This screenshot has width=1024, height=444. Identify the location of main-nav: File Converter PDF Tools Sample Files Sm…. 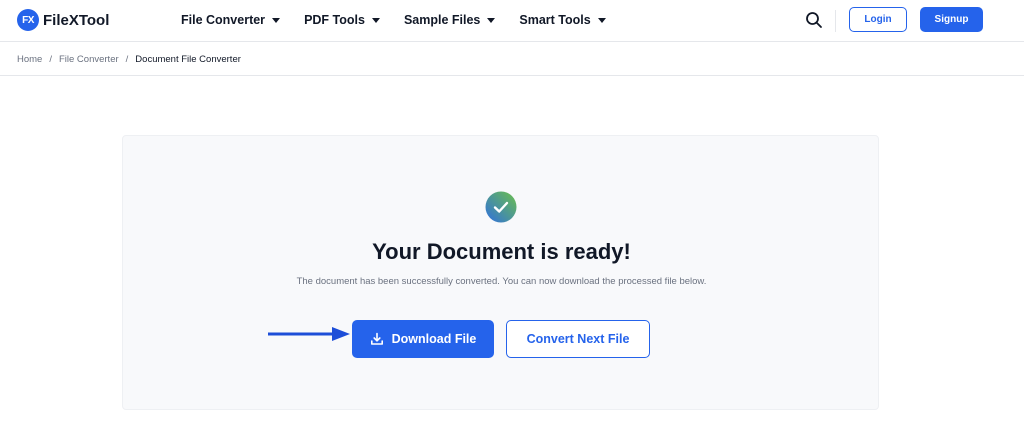
(405, 20).